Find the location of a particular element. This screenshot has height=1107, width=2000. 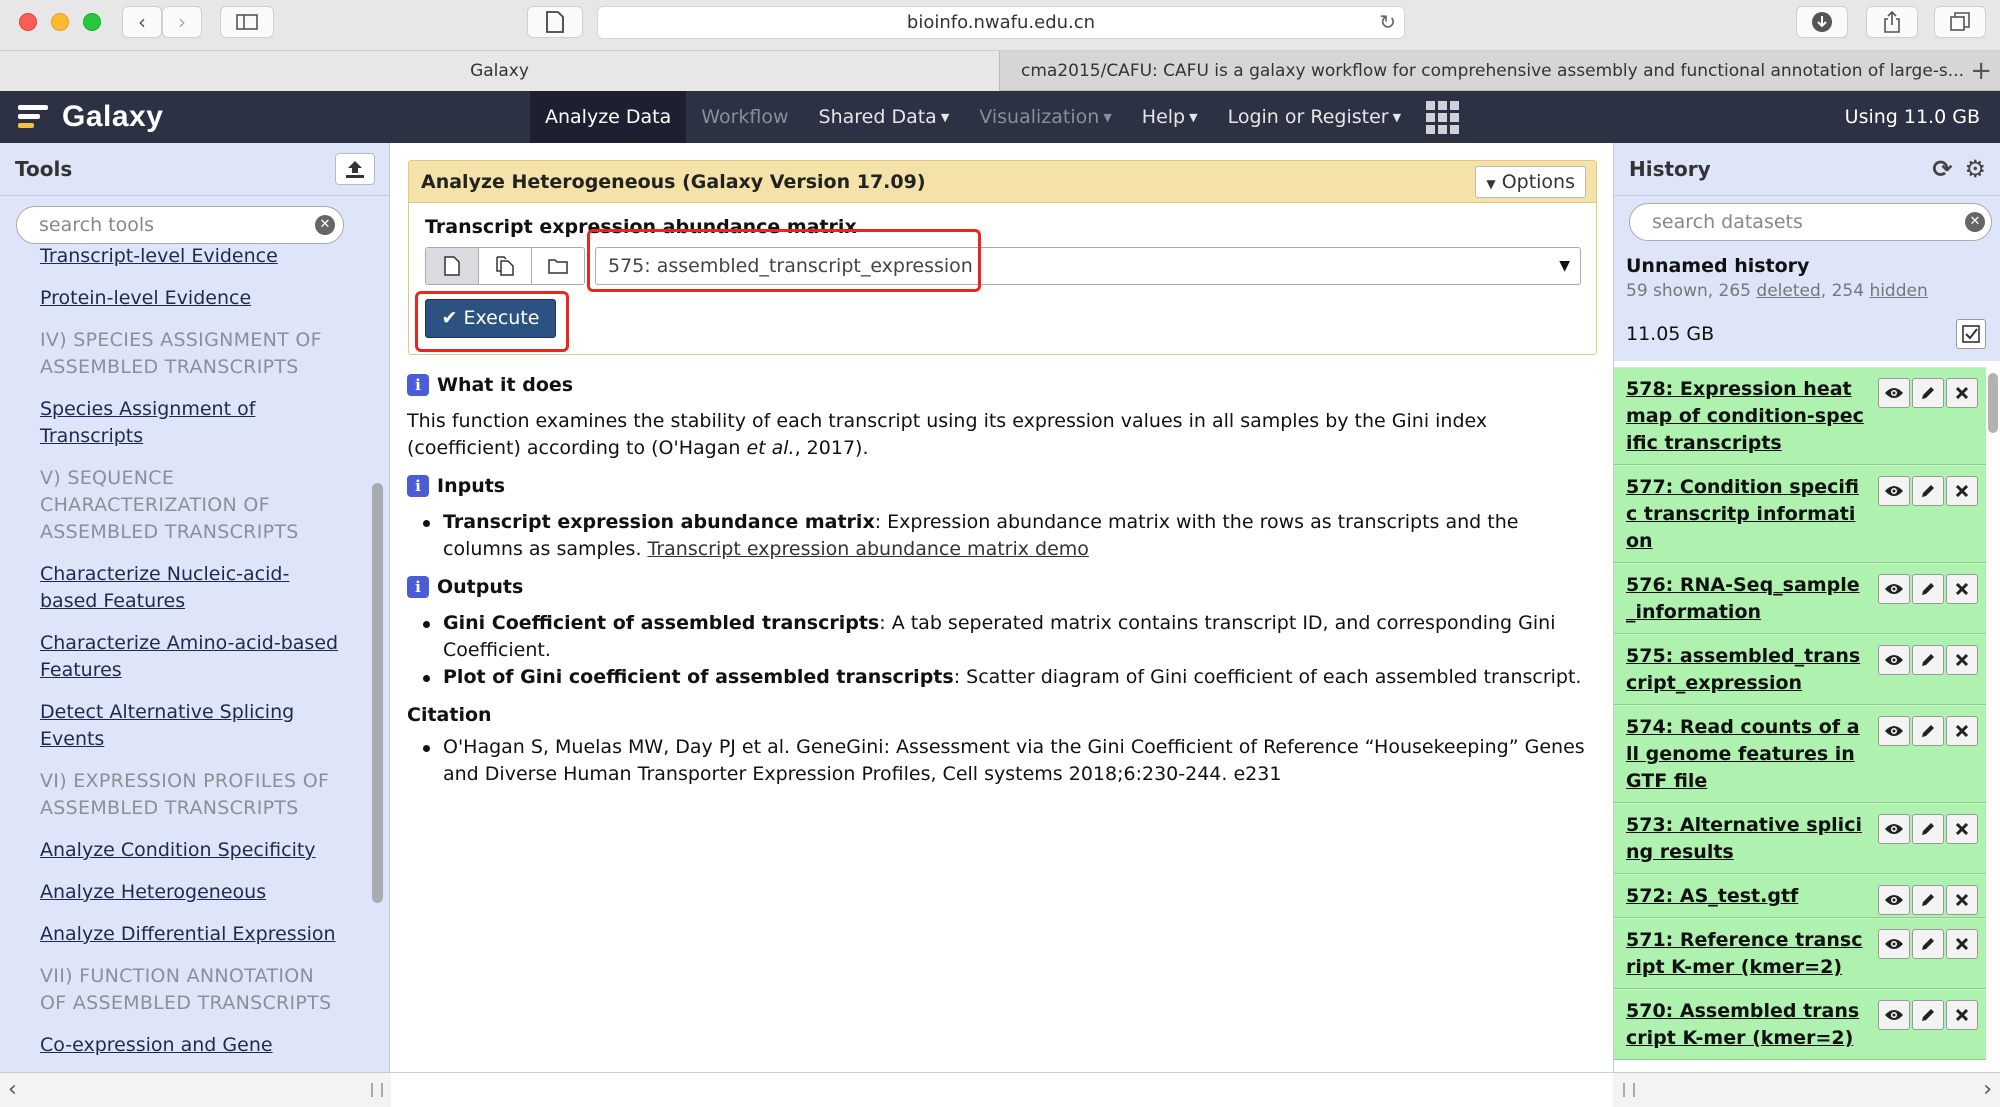

history-search-input: search datasets ✕ is located at coordinates (1810, 222).